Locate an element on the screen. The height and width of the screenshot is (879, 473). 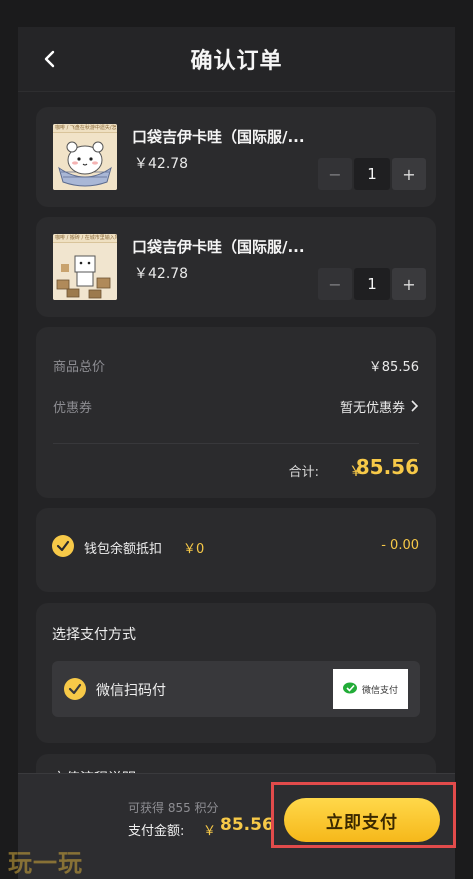
divider is located at coordinates (236, 443).